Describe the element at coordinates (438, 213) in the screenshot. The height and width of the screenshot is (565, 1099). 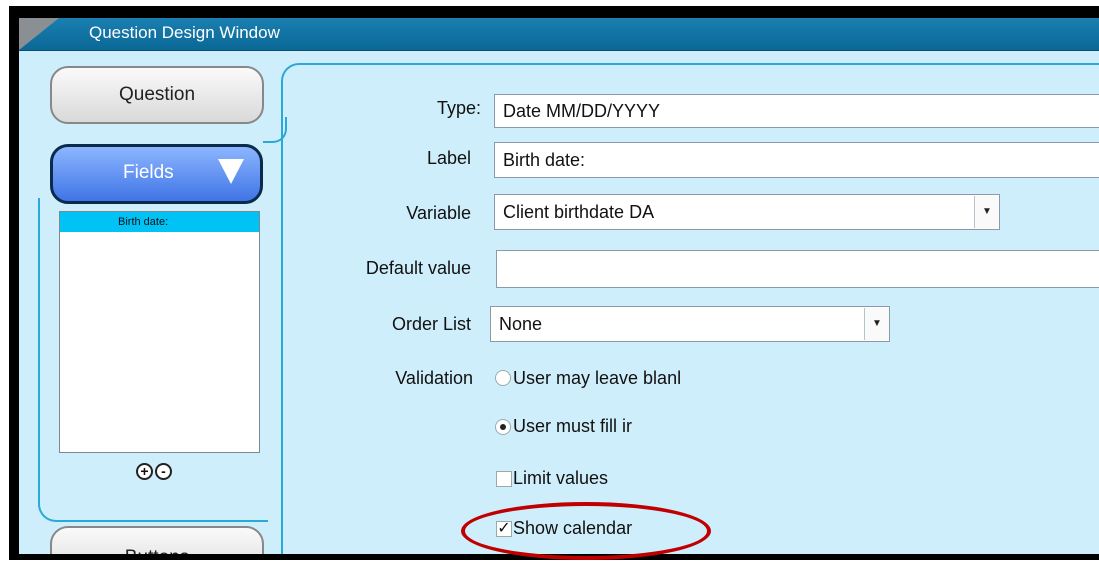
I see `variable-label: Variable` at that location.